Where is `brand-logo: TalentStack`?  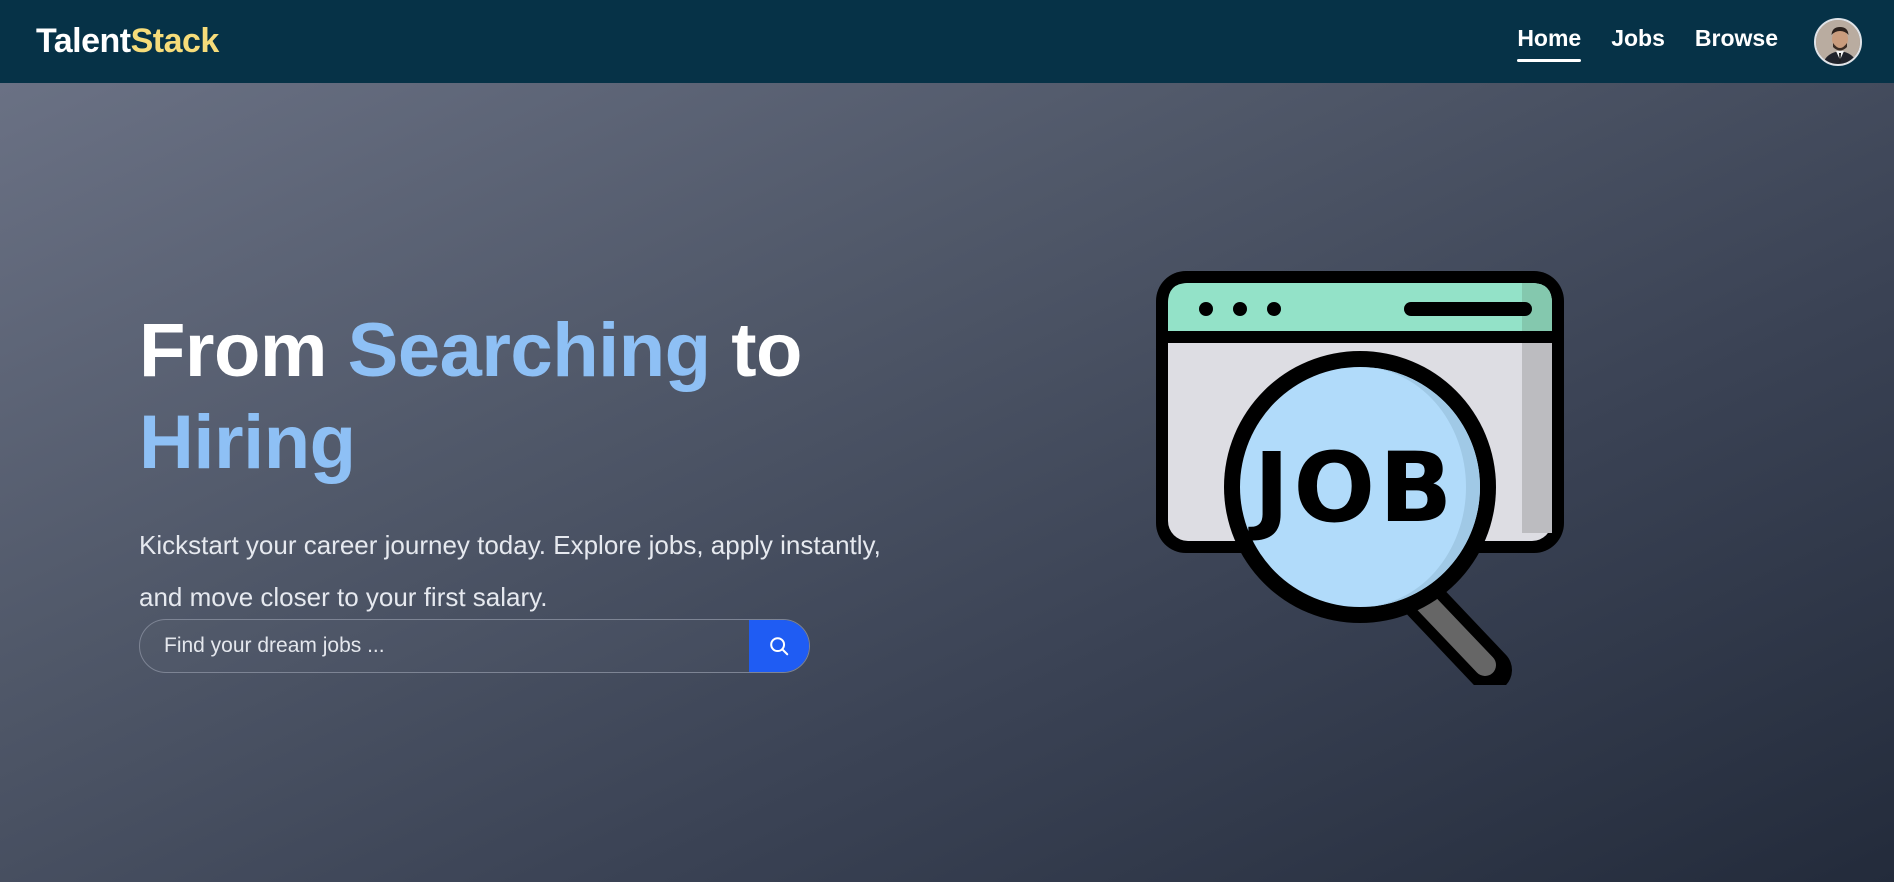 brand-logo: TalentStack is located at coordinates (127, 41).